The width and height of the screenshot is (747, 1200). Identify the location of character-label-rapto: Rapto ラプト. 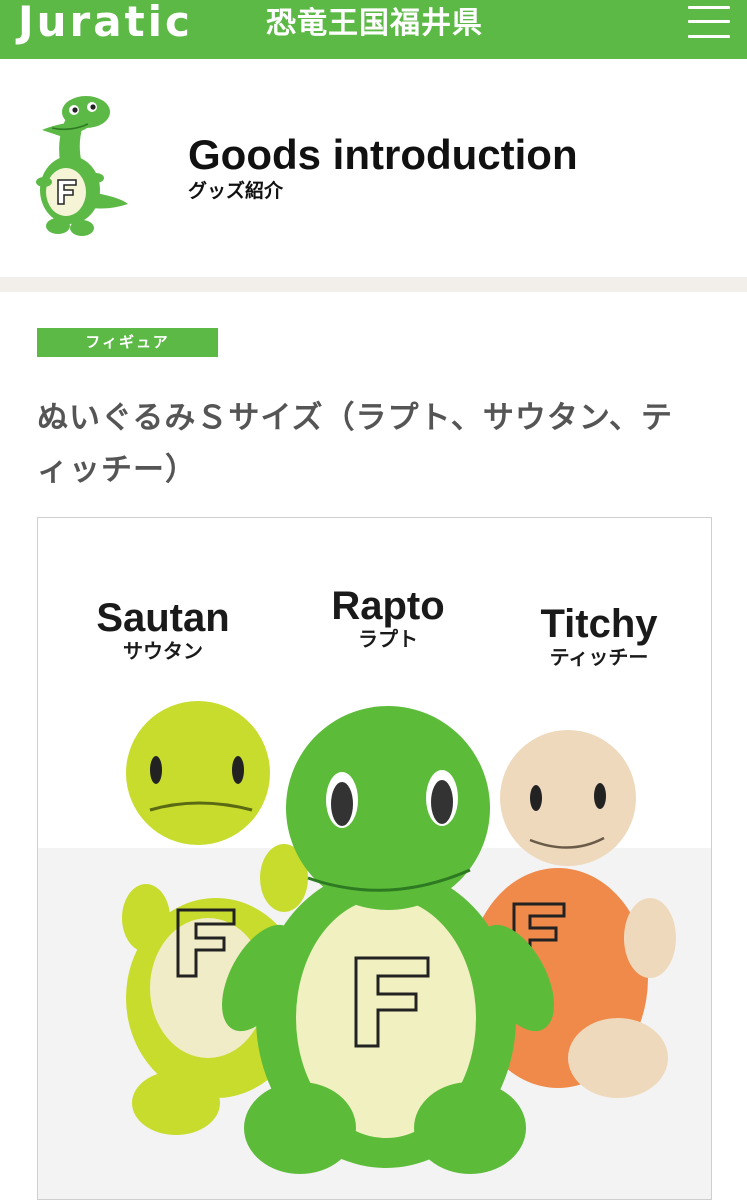
(388, 617).